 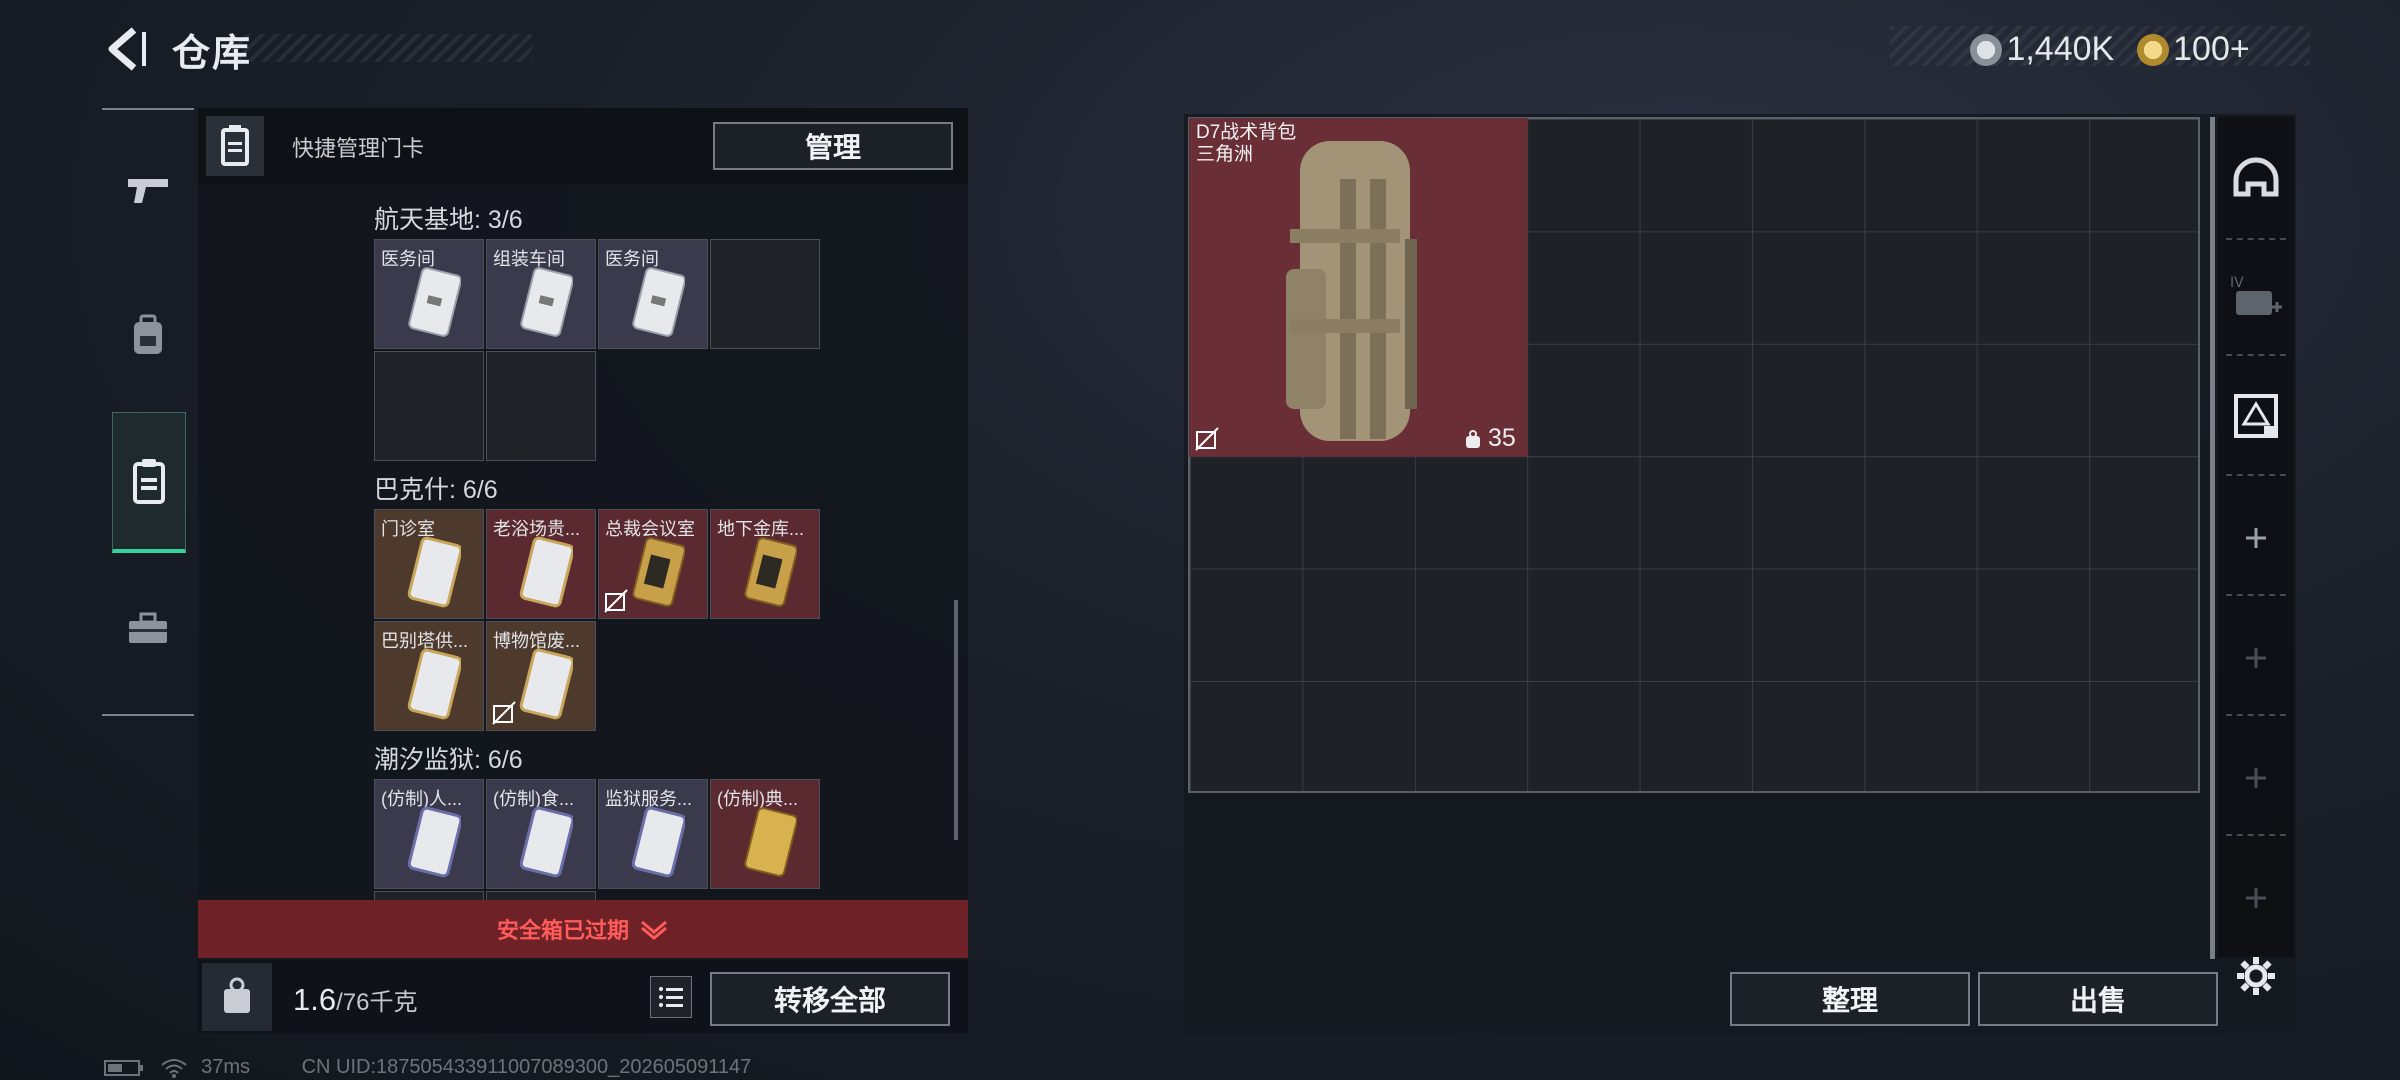 What do you see at coordinates (2098, 999) in the screenshot?
I see `sell-button: 出售` at bounding box center [2098, 999].